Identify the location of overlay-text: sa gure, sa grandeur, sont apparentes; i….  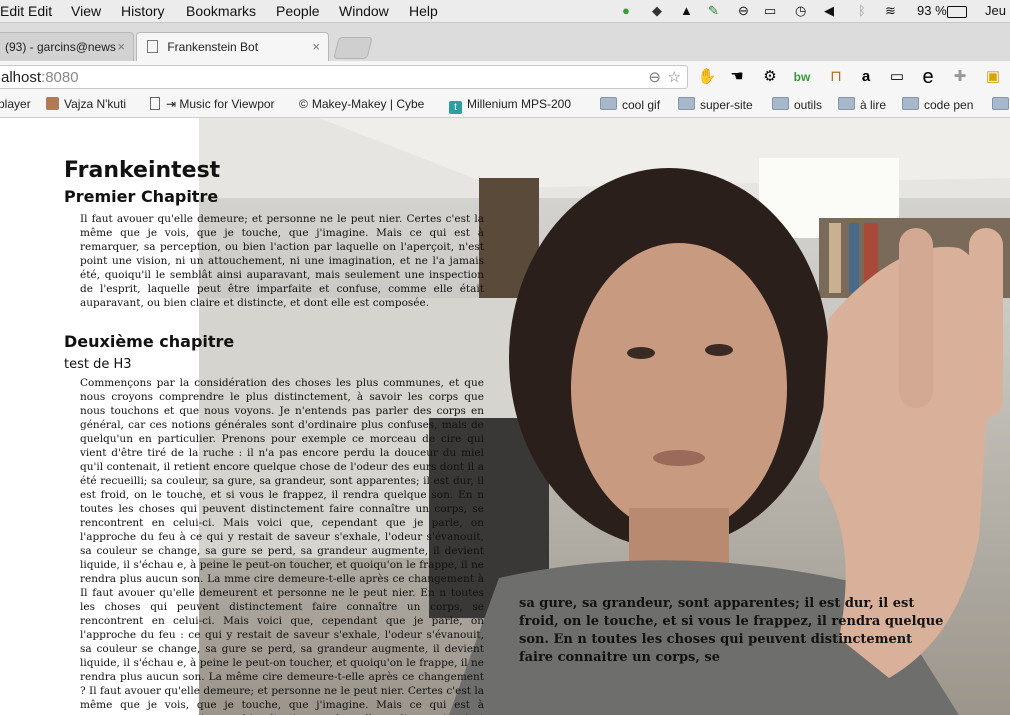
(731, 630).